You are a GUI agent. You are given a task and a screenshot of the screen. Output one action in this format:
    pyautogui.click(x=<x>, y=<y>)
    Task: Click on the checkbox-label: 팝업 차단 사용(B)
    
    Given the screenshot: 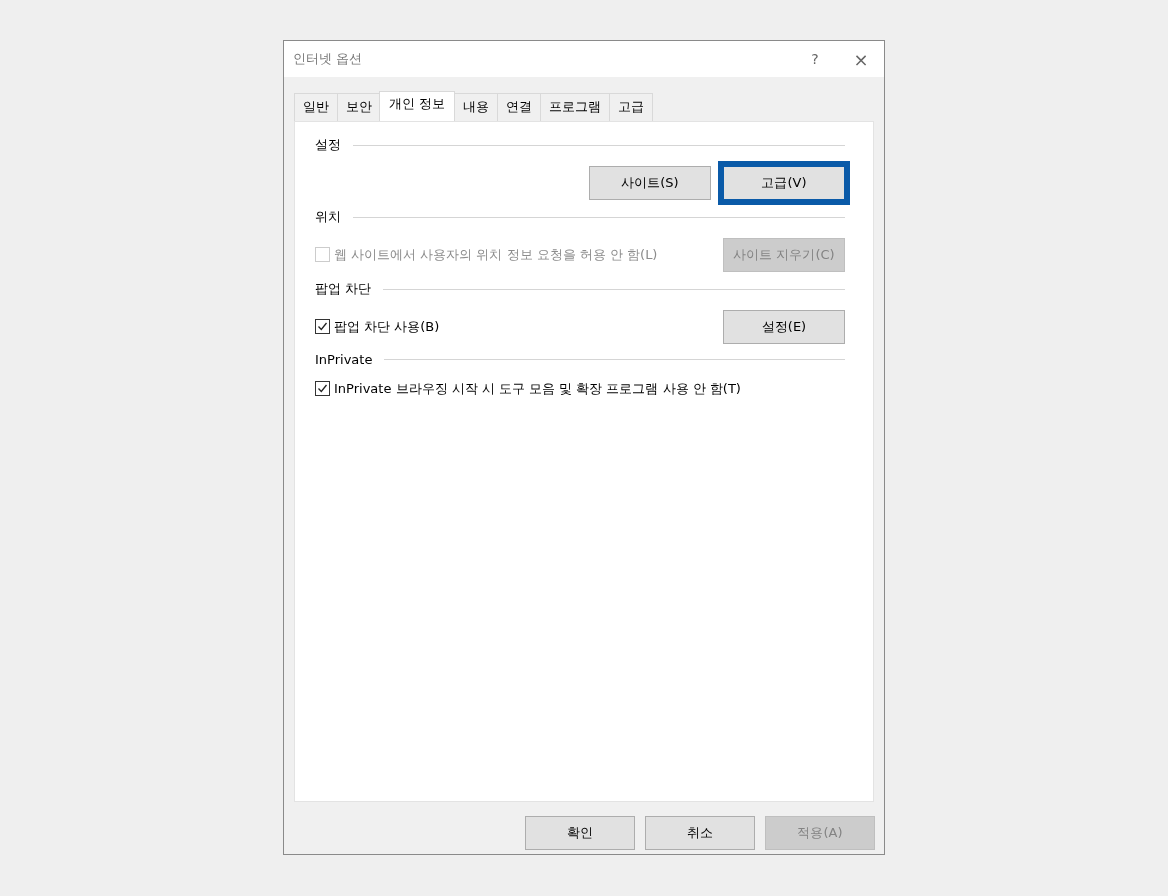 What is the action you would take?
    pyautogui.click(x=387, y=327)
    